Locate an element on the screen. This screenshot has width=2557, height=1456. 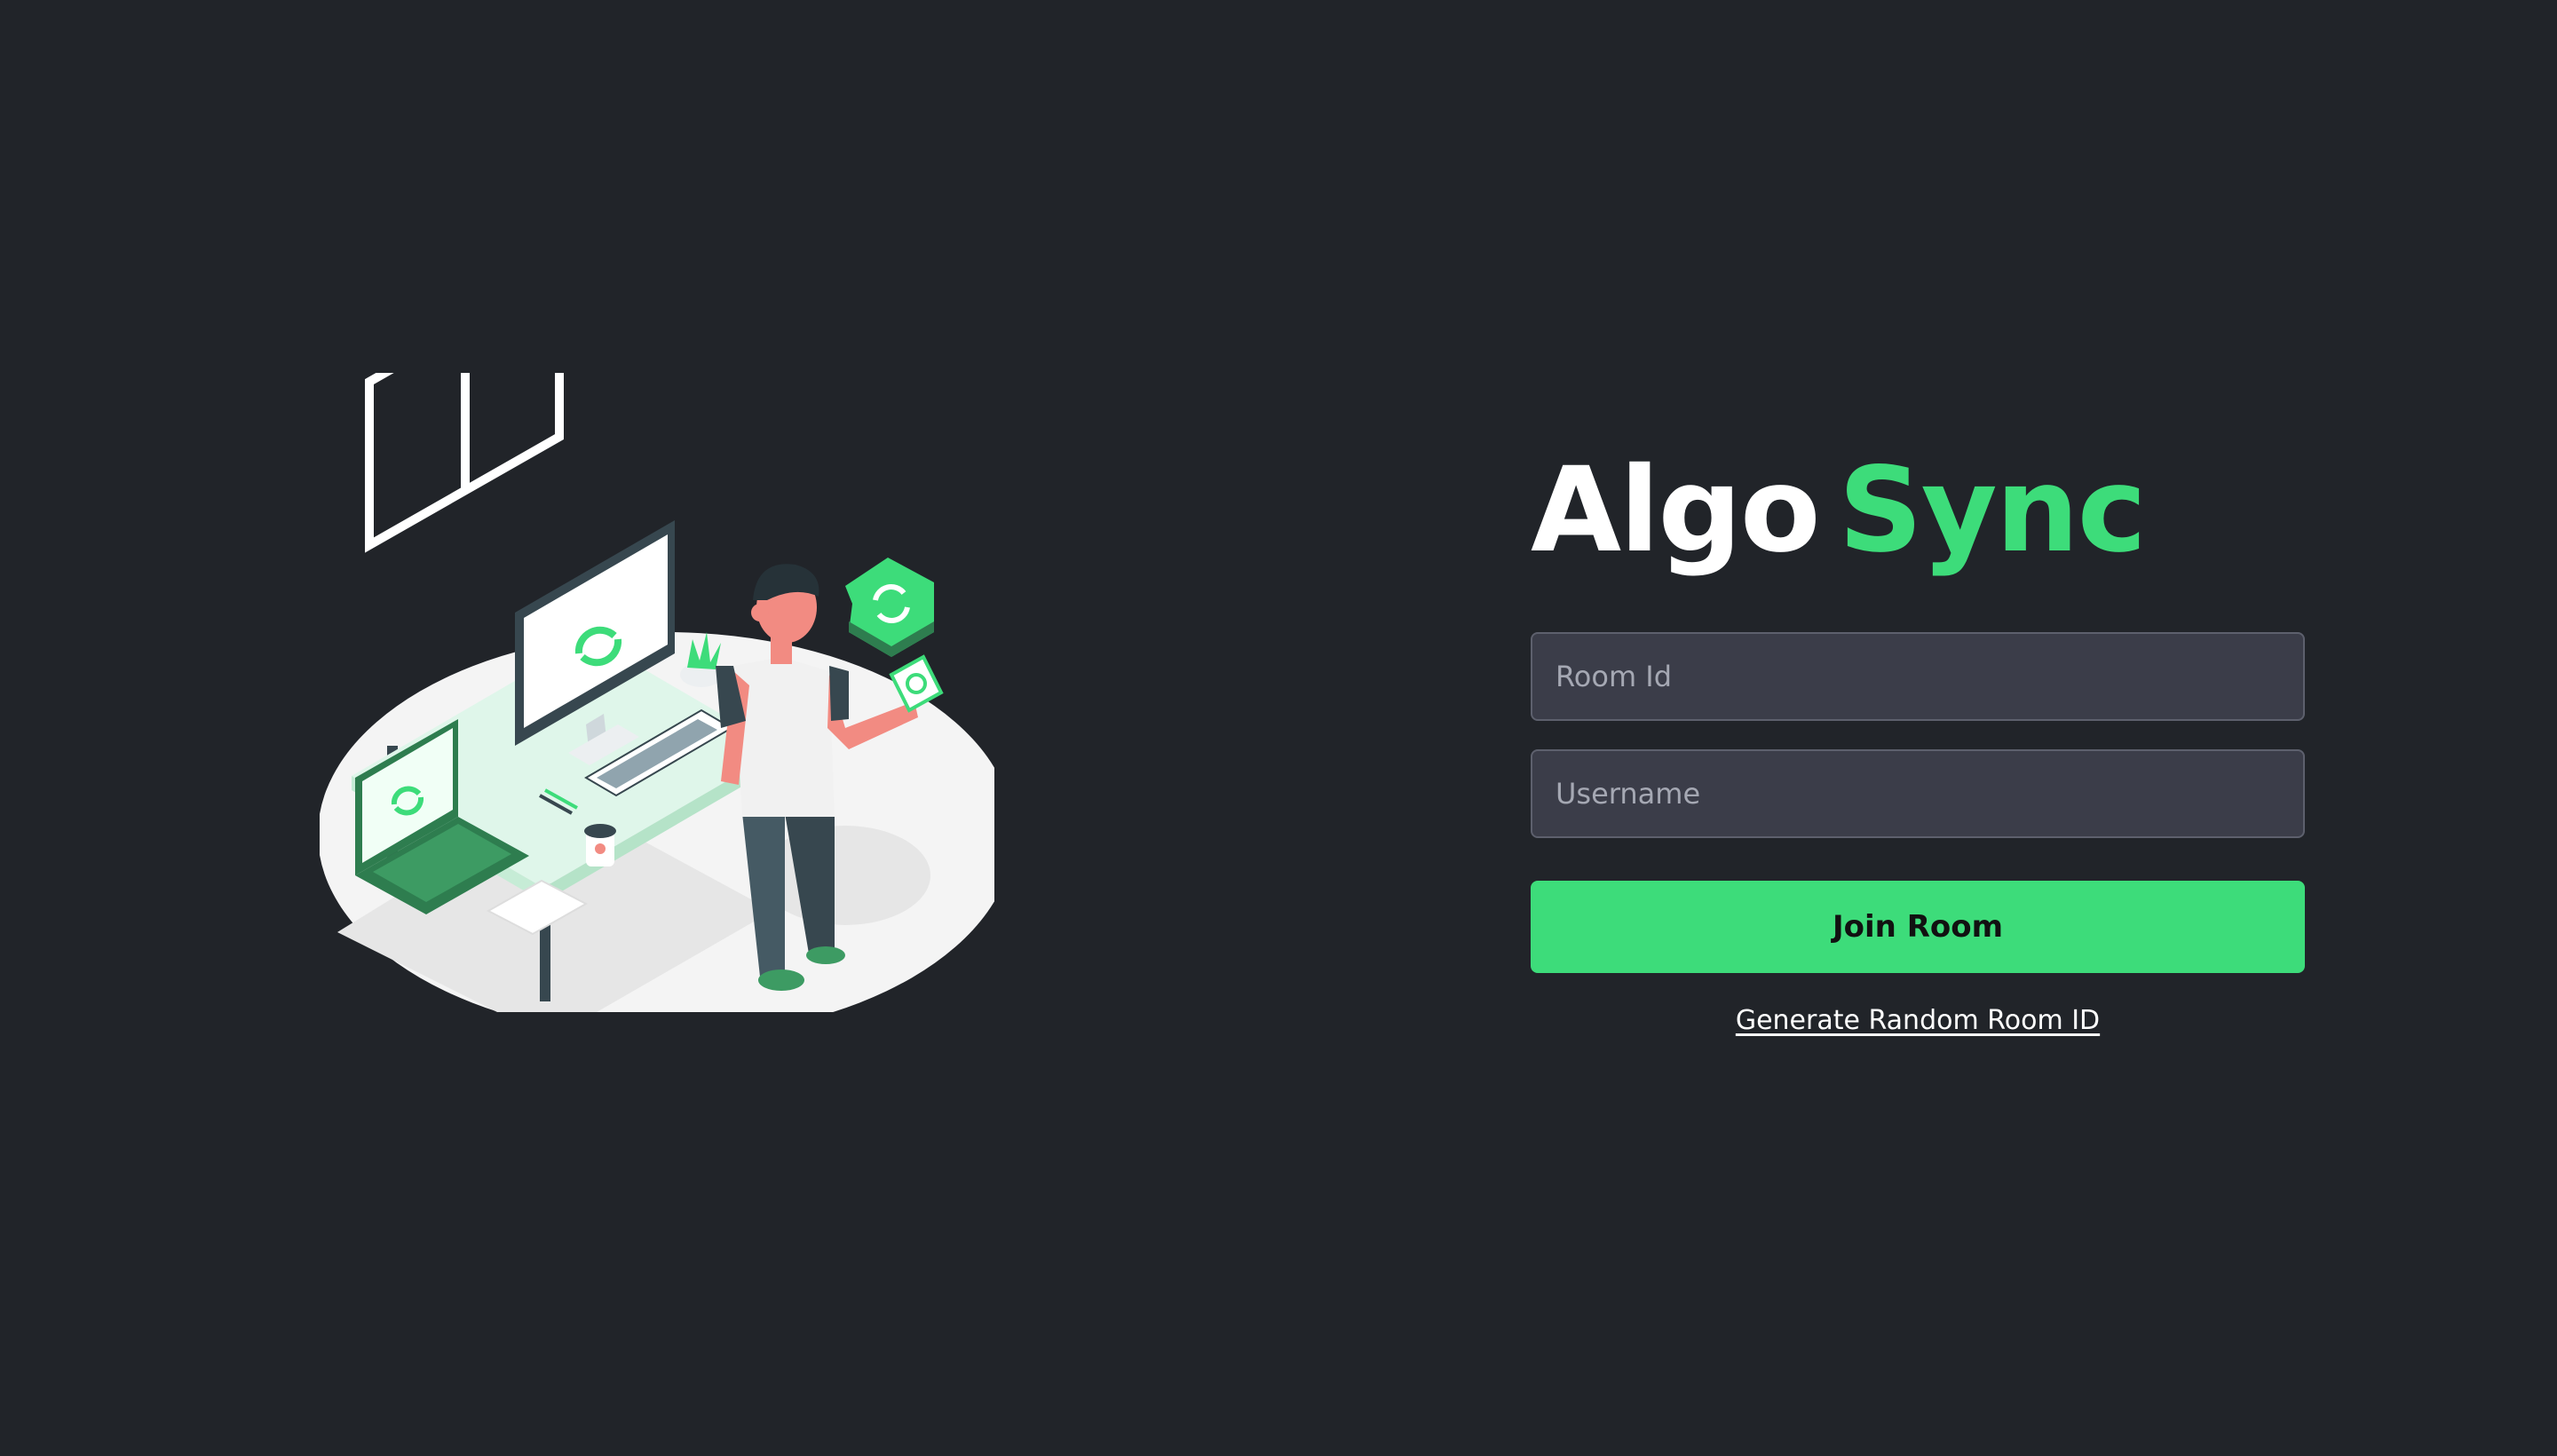
person-shadow is located at coordinates (845, 875).